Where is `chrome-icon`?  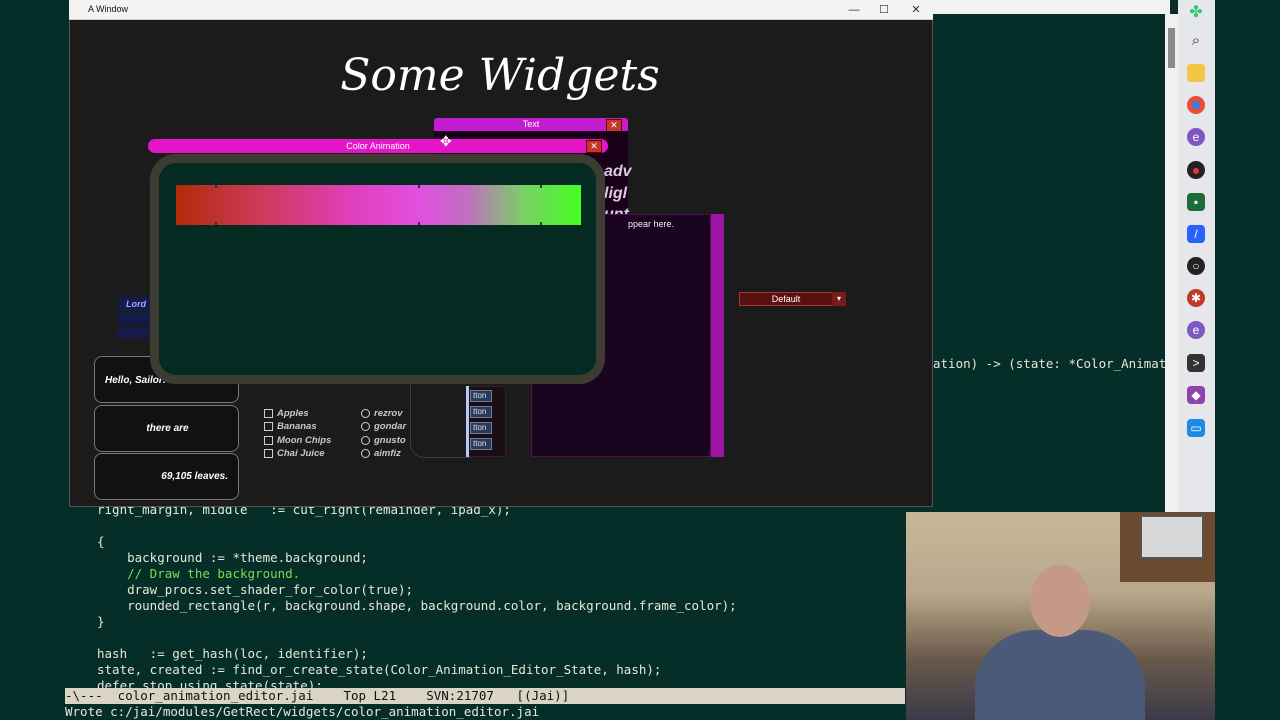
chrome-icon is located at coordinates (1196, 105).